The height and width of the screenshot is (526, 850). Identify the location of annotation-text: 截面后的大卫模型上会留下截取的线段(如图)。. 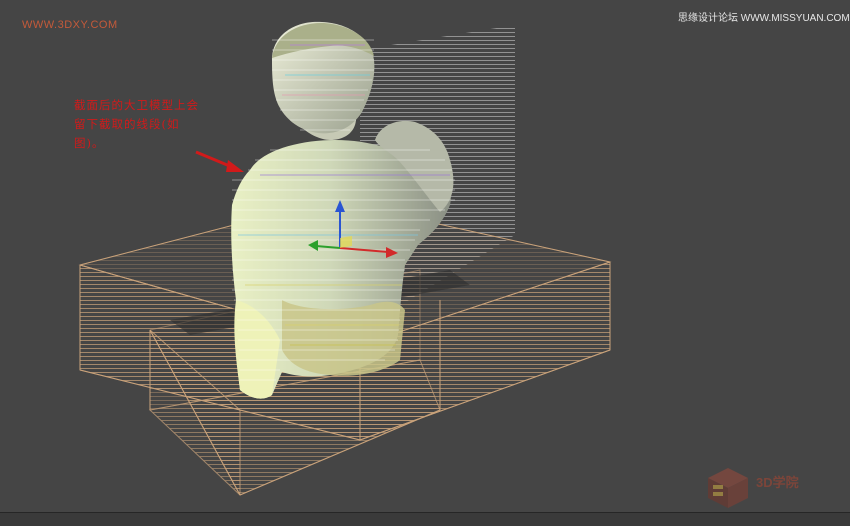
(136, 124).